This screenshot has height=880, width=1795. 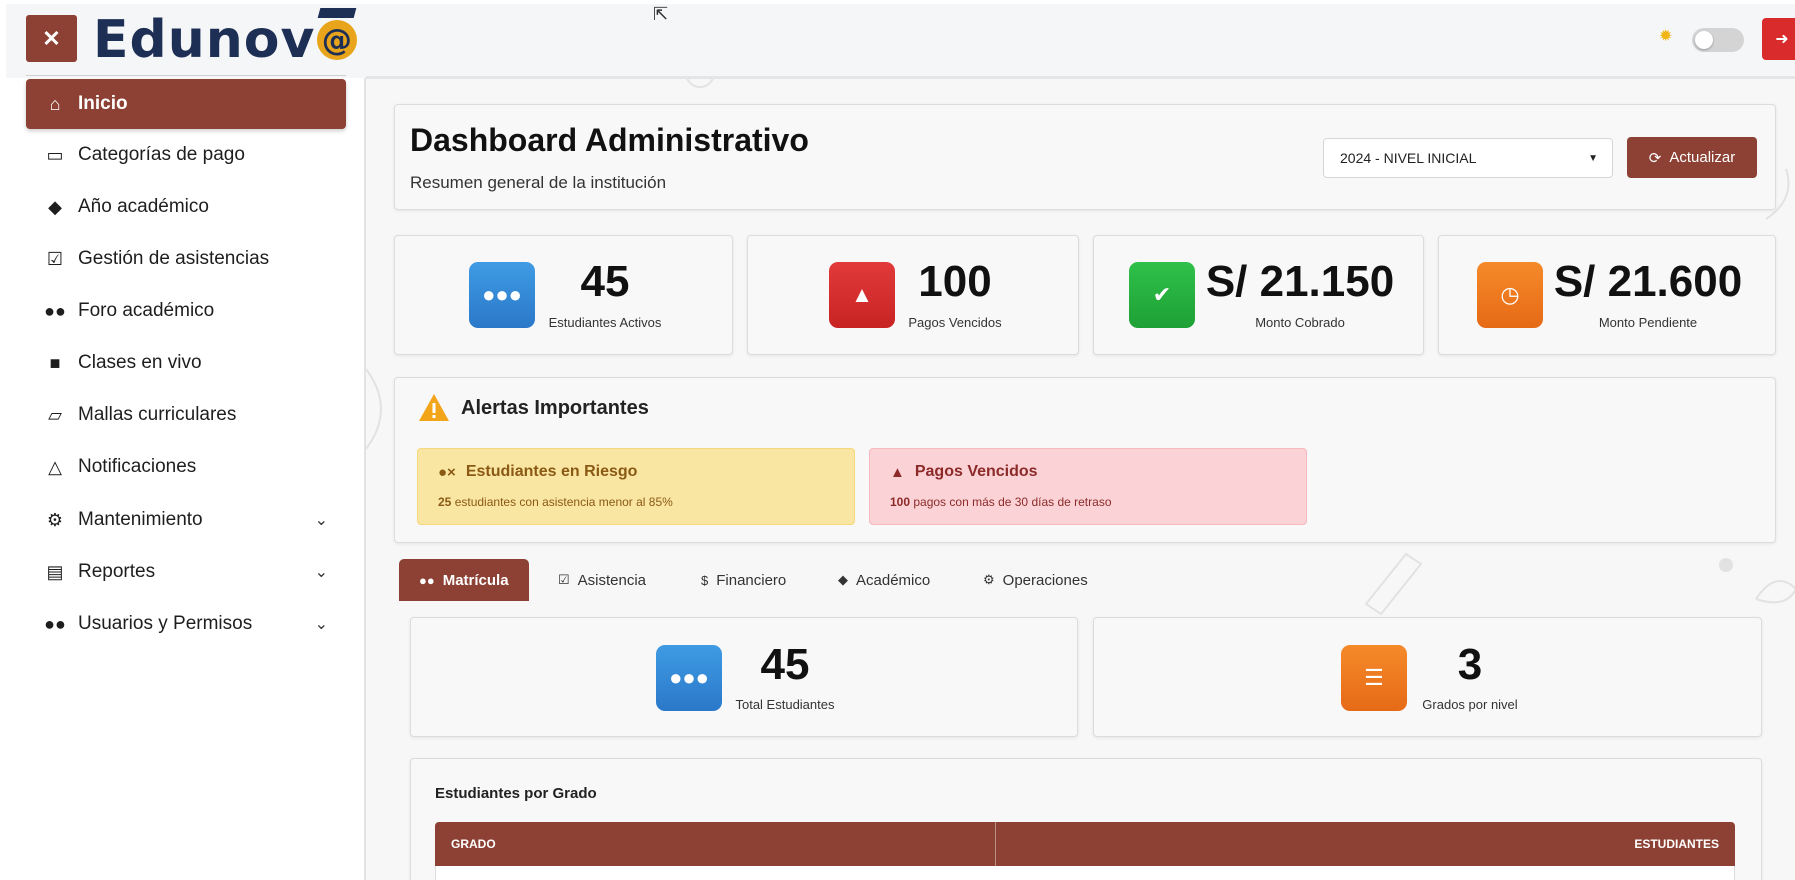 I want to click on tab-operaciones: ⚙ Operaciones, so click(x=1035, y=580).